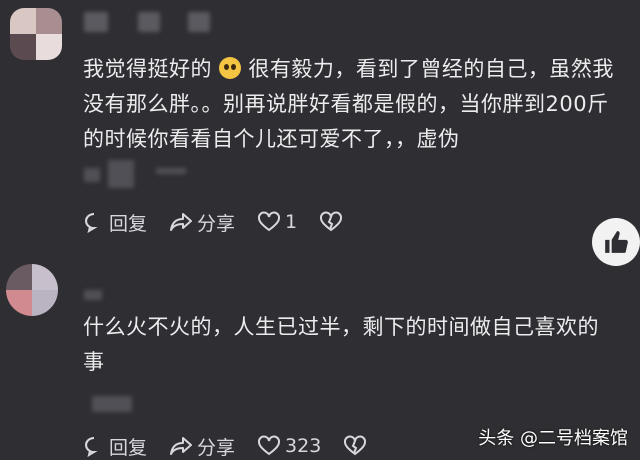  What do you see at coordinates (353, 345) in the screenshot?
I see `comment-text: 什么火不火的，人生已过半，剩下的时间做自己喜欢的 事` at bounding box center [353, 345].